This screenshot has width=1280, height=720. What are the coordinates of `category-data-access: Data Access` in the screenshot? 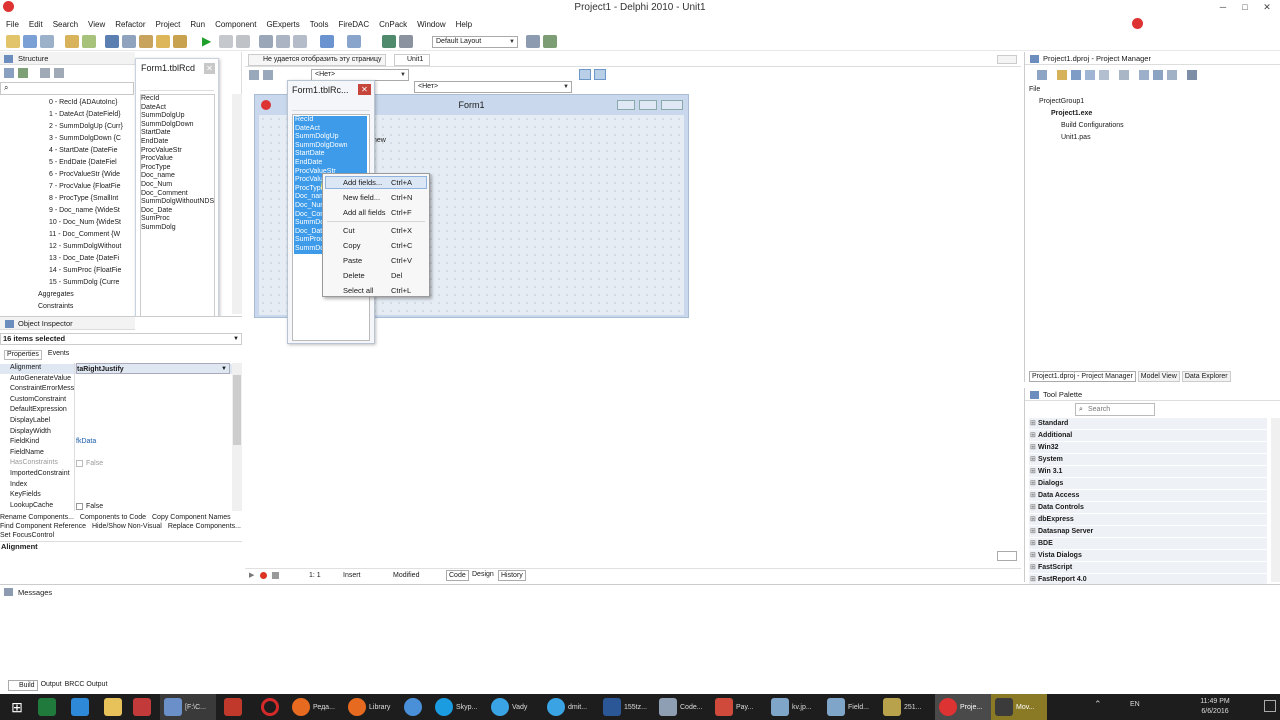 It's located at (1148, 496).